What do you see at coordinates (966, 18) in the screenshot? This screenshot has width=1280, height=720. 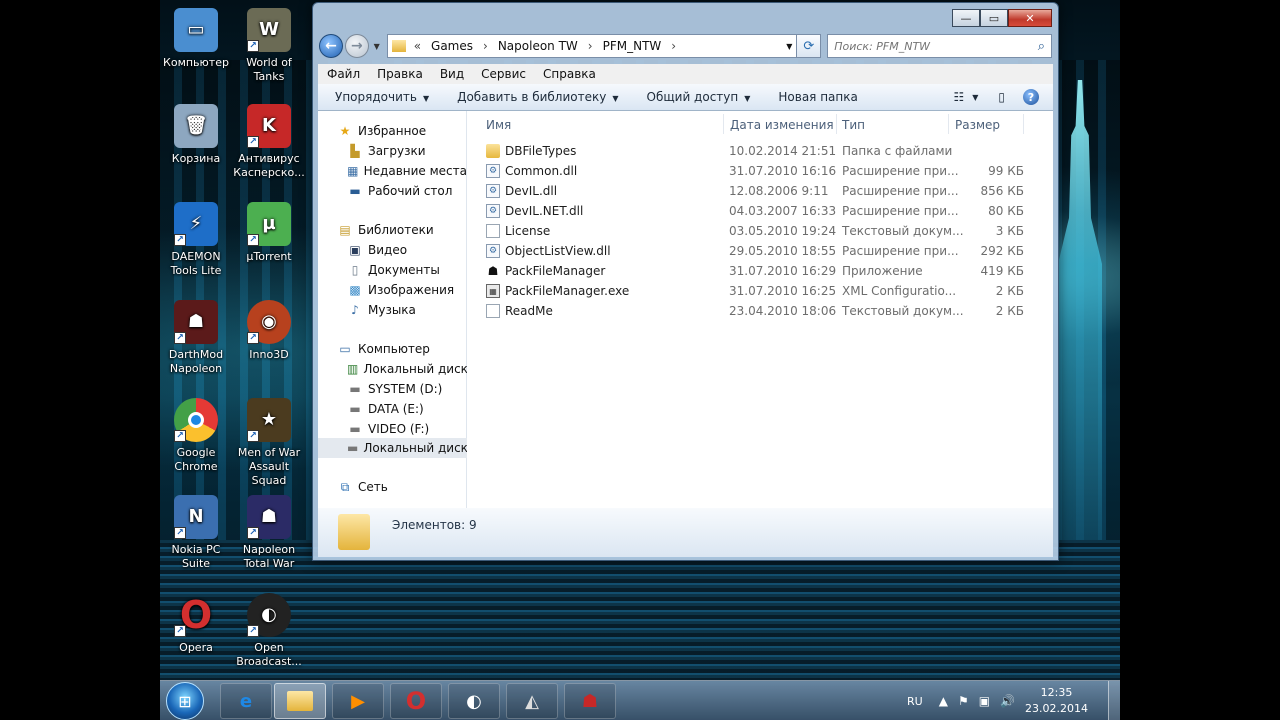 I see `minimize-button: —` at bounding box center [966, 18].